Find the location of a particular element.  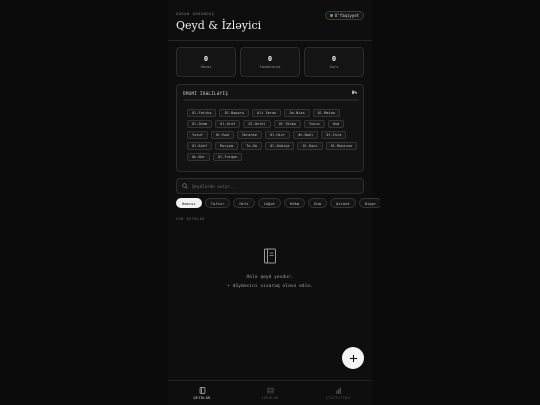

stat-label: Tamamlandı is located at coordinates (270, 67).